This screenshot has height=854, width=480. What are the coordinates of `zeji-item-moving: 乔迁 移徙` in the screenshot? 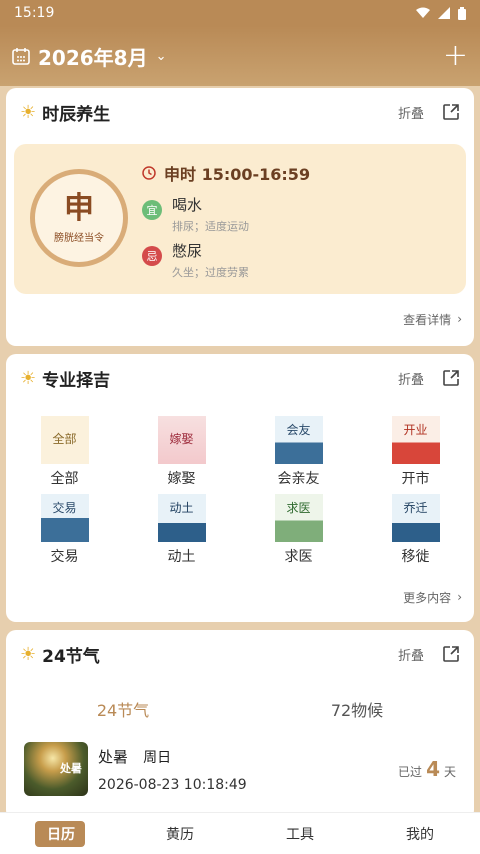 It's located at (415, 530).